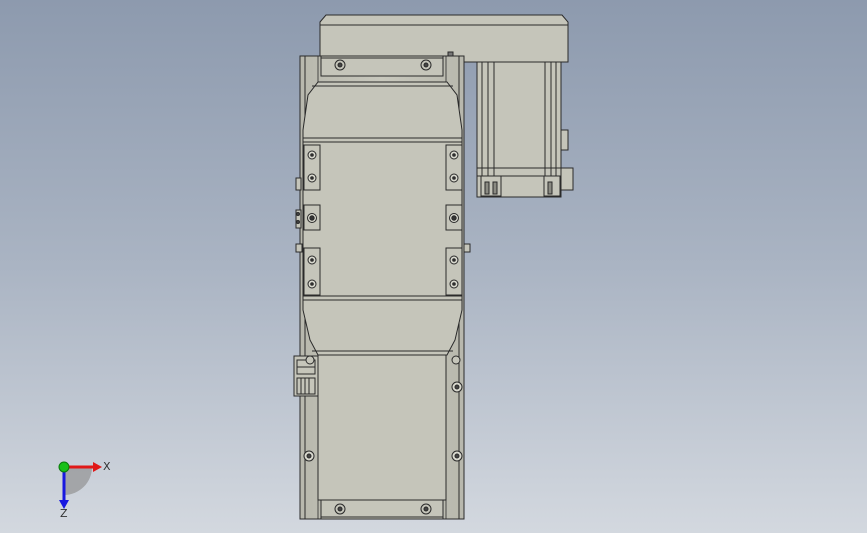  I want to click on x-axis-label: X, so click(107, 466).